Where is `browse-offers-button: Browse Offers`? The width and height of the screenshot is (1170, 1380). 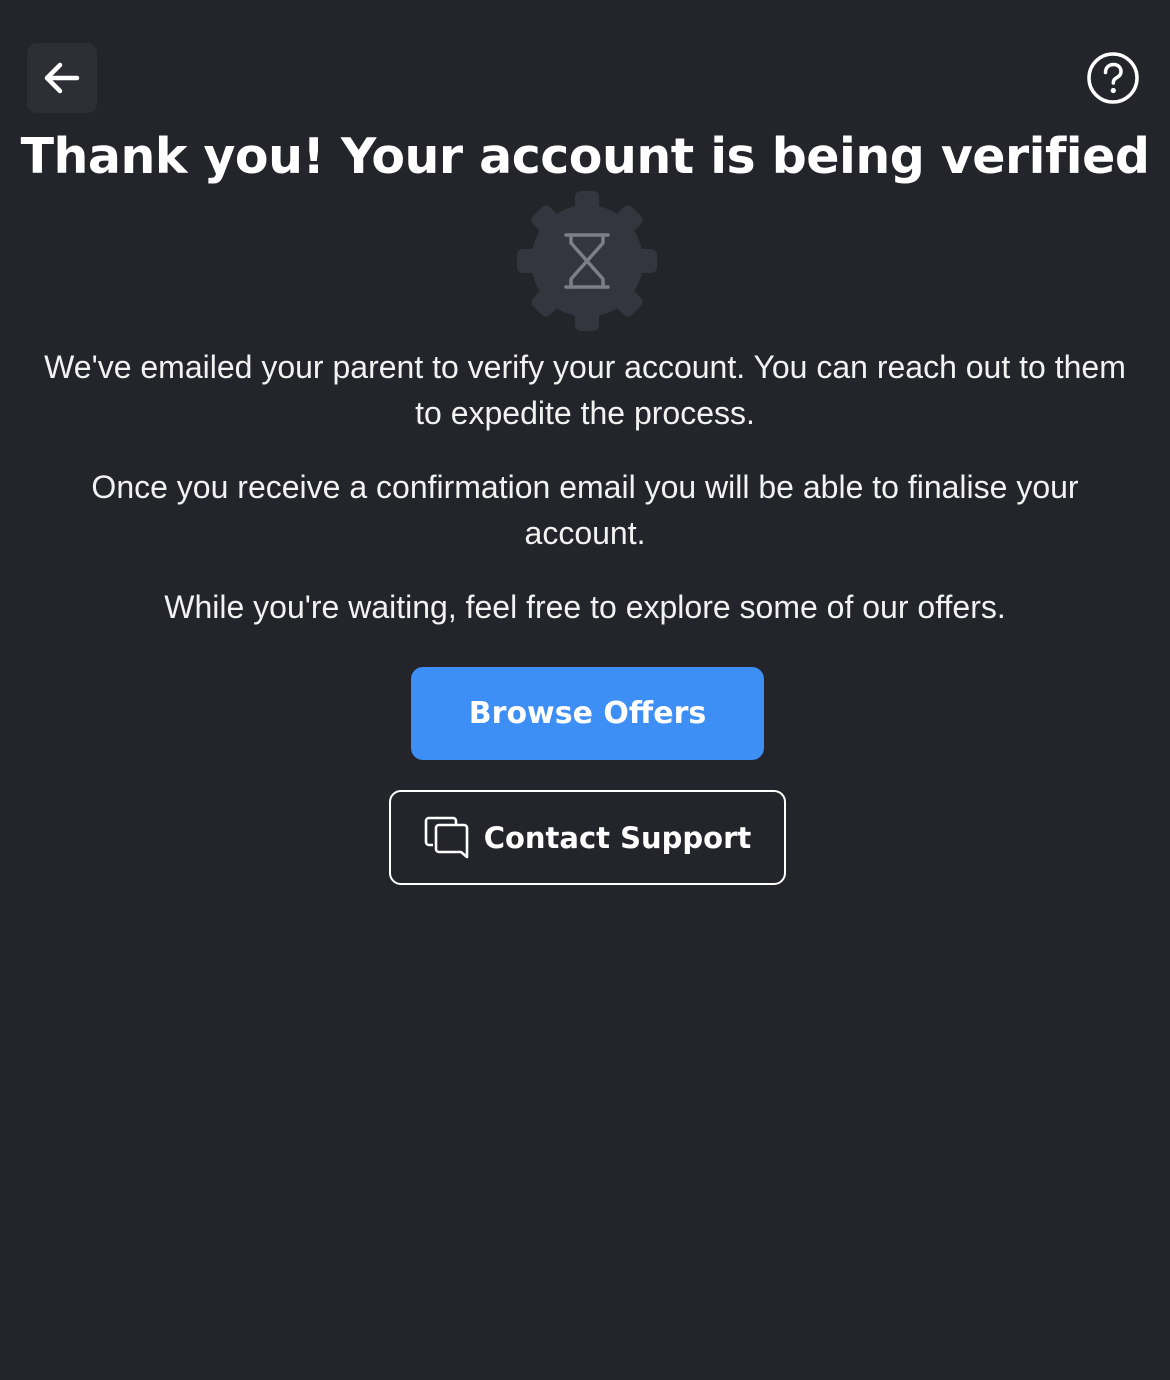 browse-offers-button: Browse Offers is located at coordinates (587, 713).